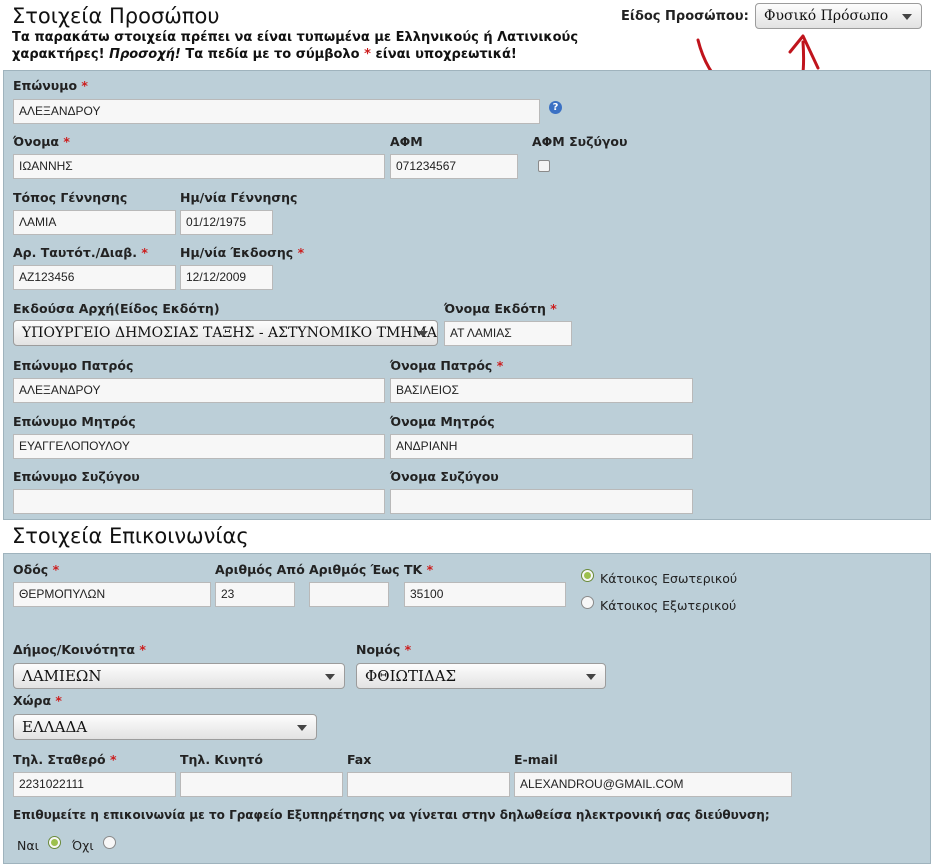 The height and width of the screenshot is (866, 932). What do you see at coordinates (685, 16) in the screenshot?
I see `person-type-label: Είδος Προσώπου:` at bounding box center [685, 16].